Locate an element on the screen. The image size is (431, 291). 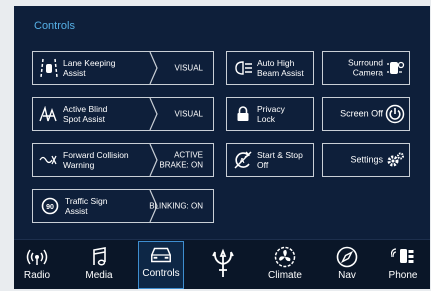
traffic-sign-label: Traffic Sign Assist is located at coordinates (86, 206).